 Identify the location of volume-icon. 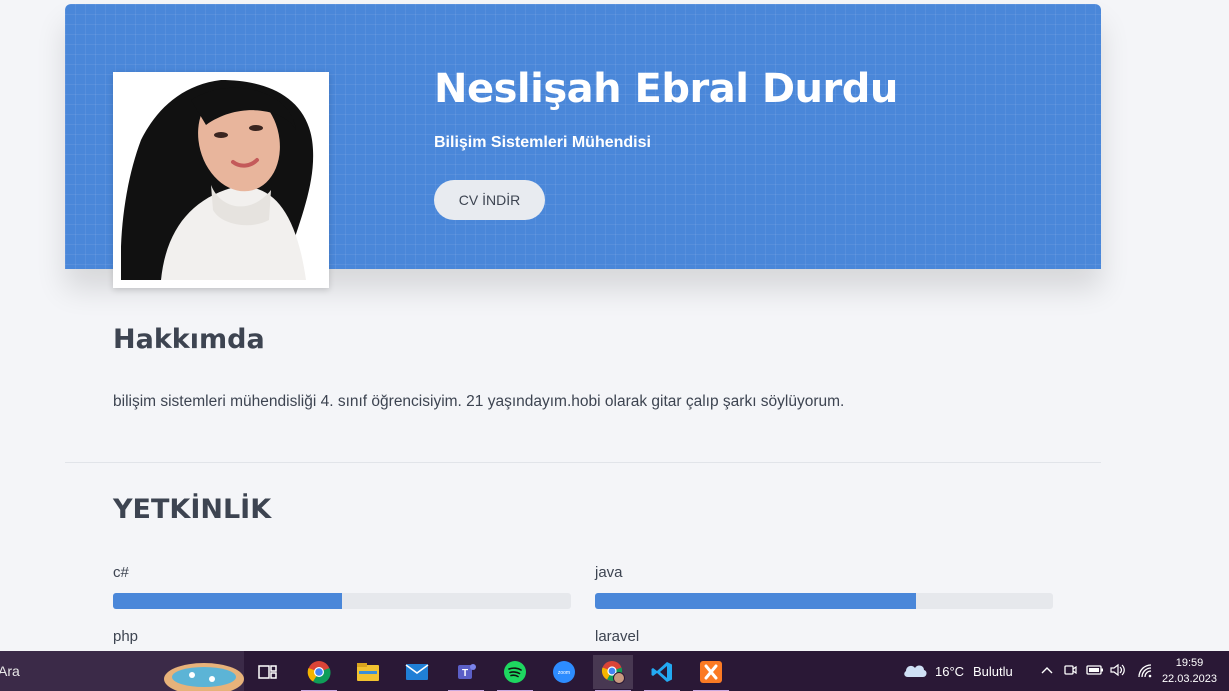
(1118, 670).